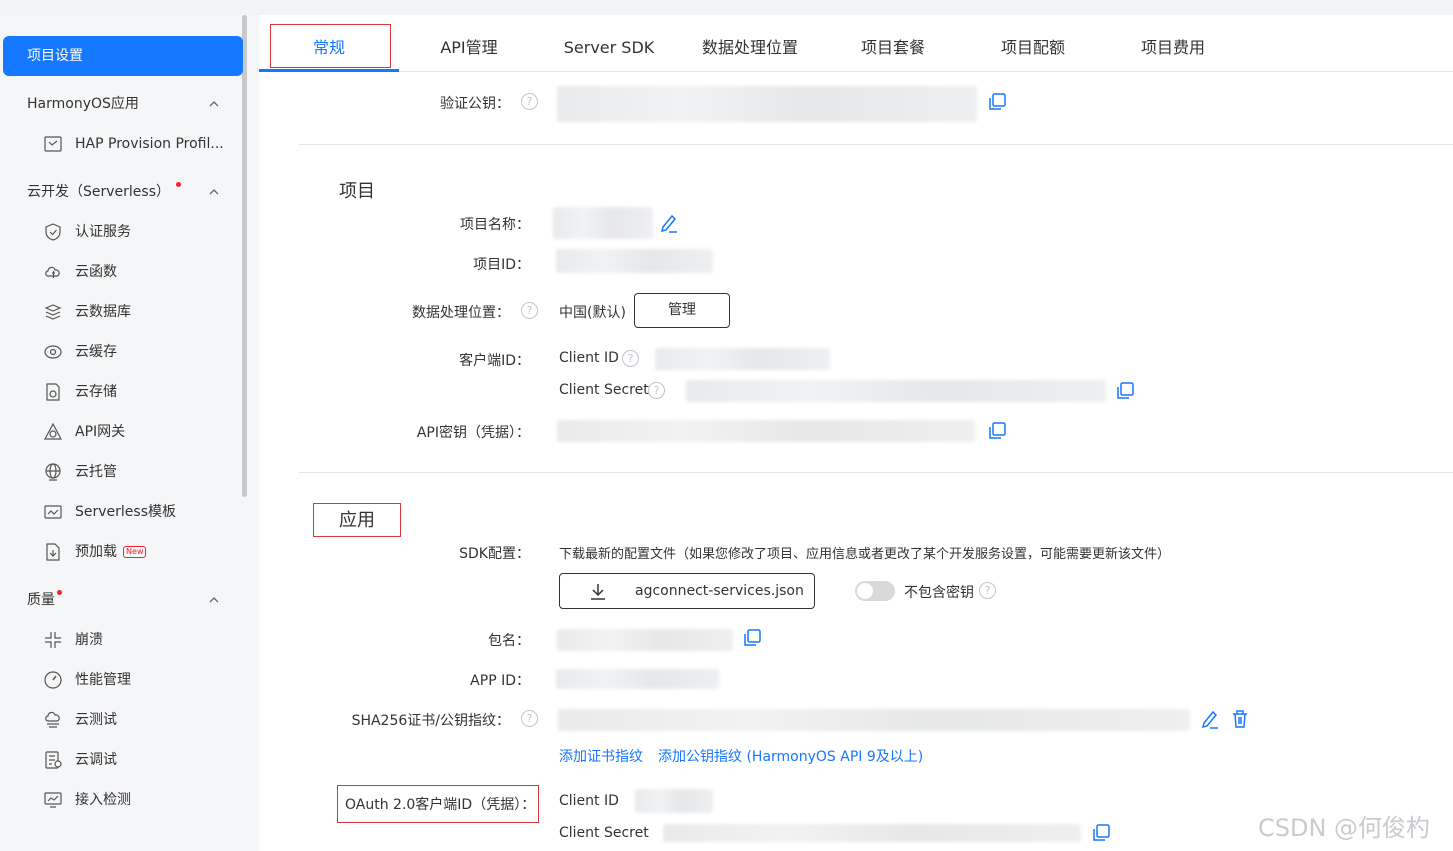 The height and width of the screenshot is (851, 1453). What do you see at coordinates (939, 593) in the screenshot?
I see `exclude-key-label: 不包含密钥` at bounding box center [939, 593].